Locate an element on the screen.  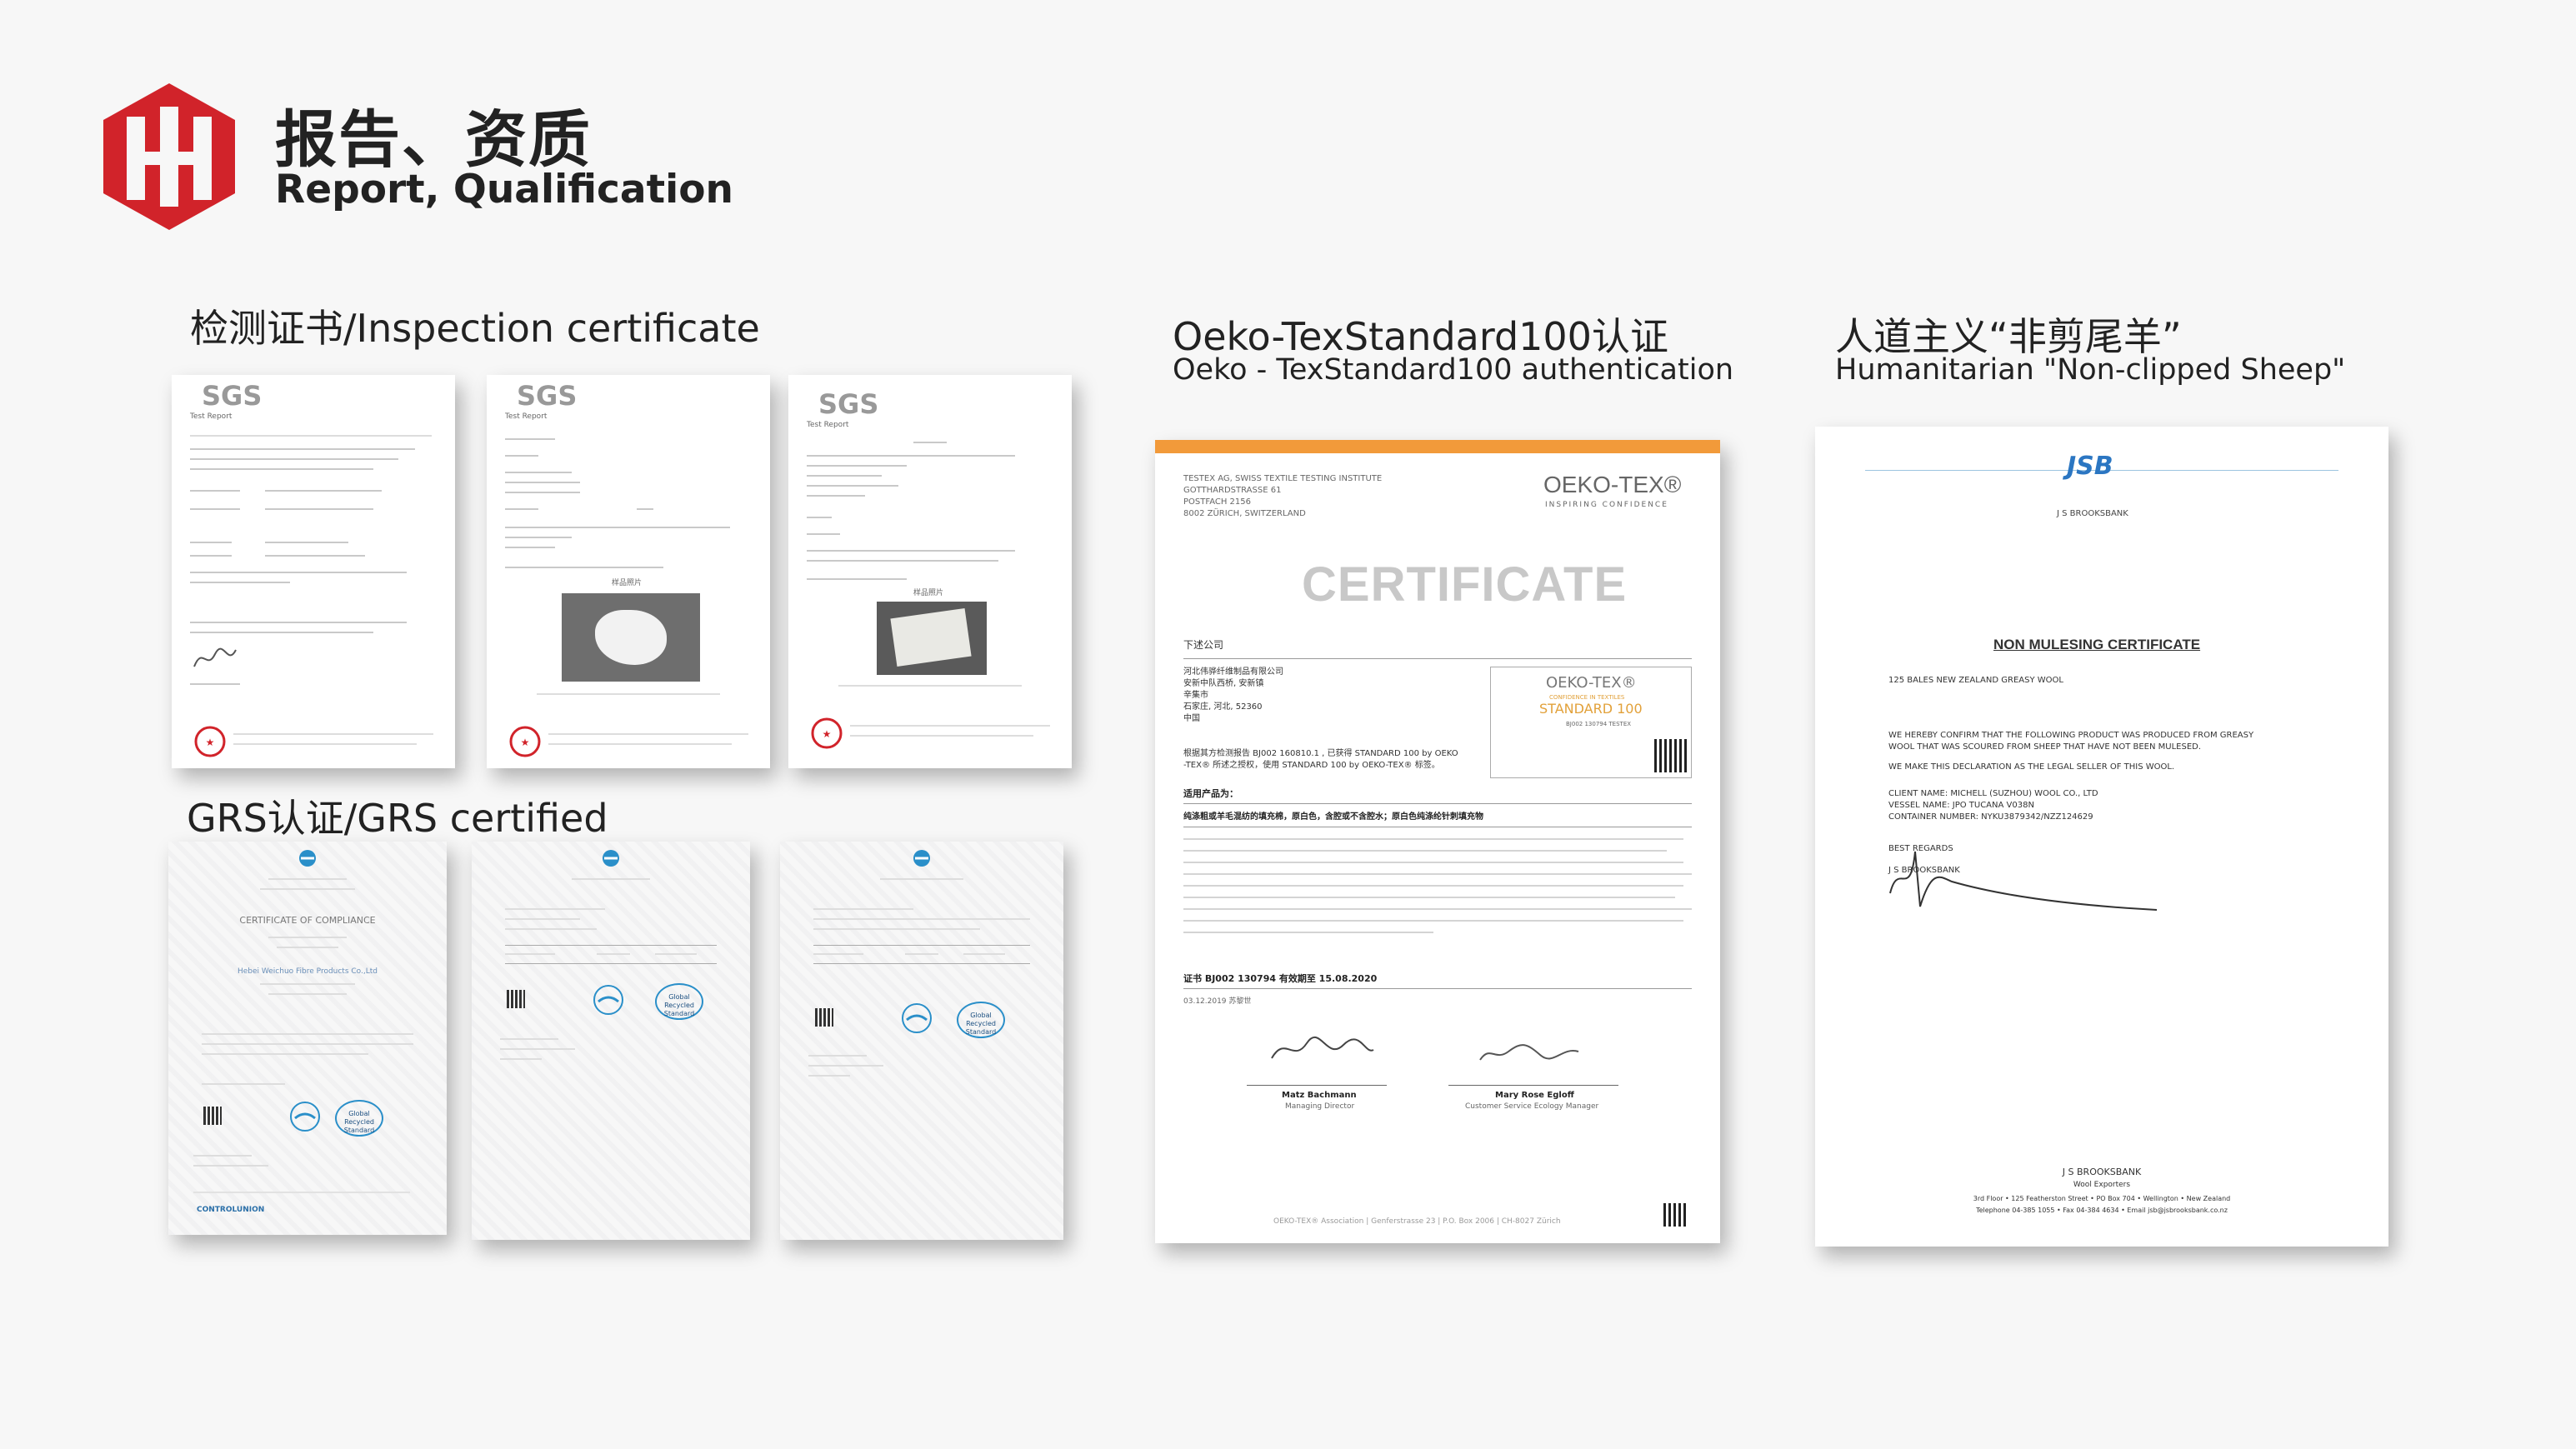
signature is located at coordinates (215, 657).